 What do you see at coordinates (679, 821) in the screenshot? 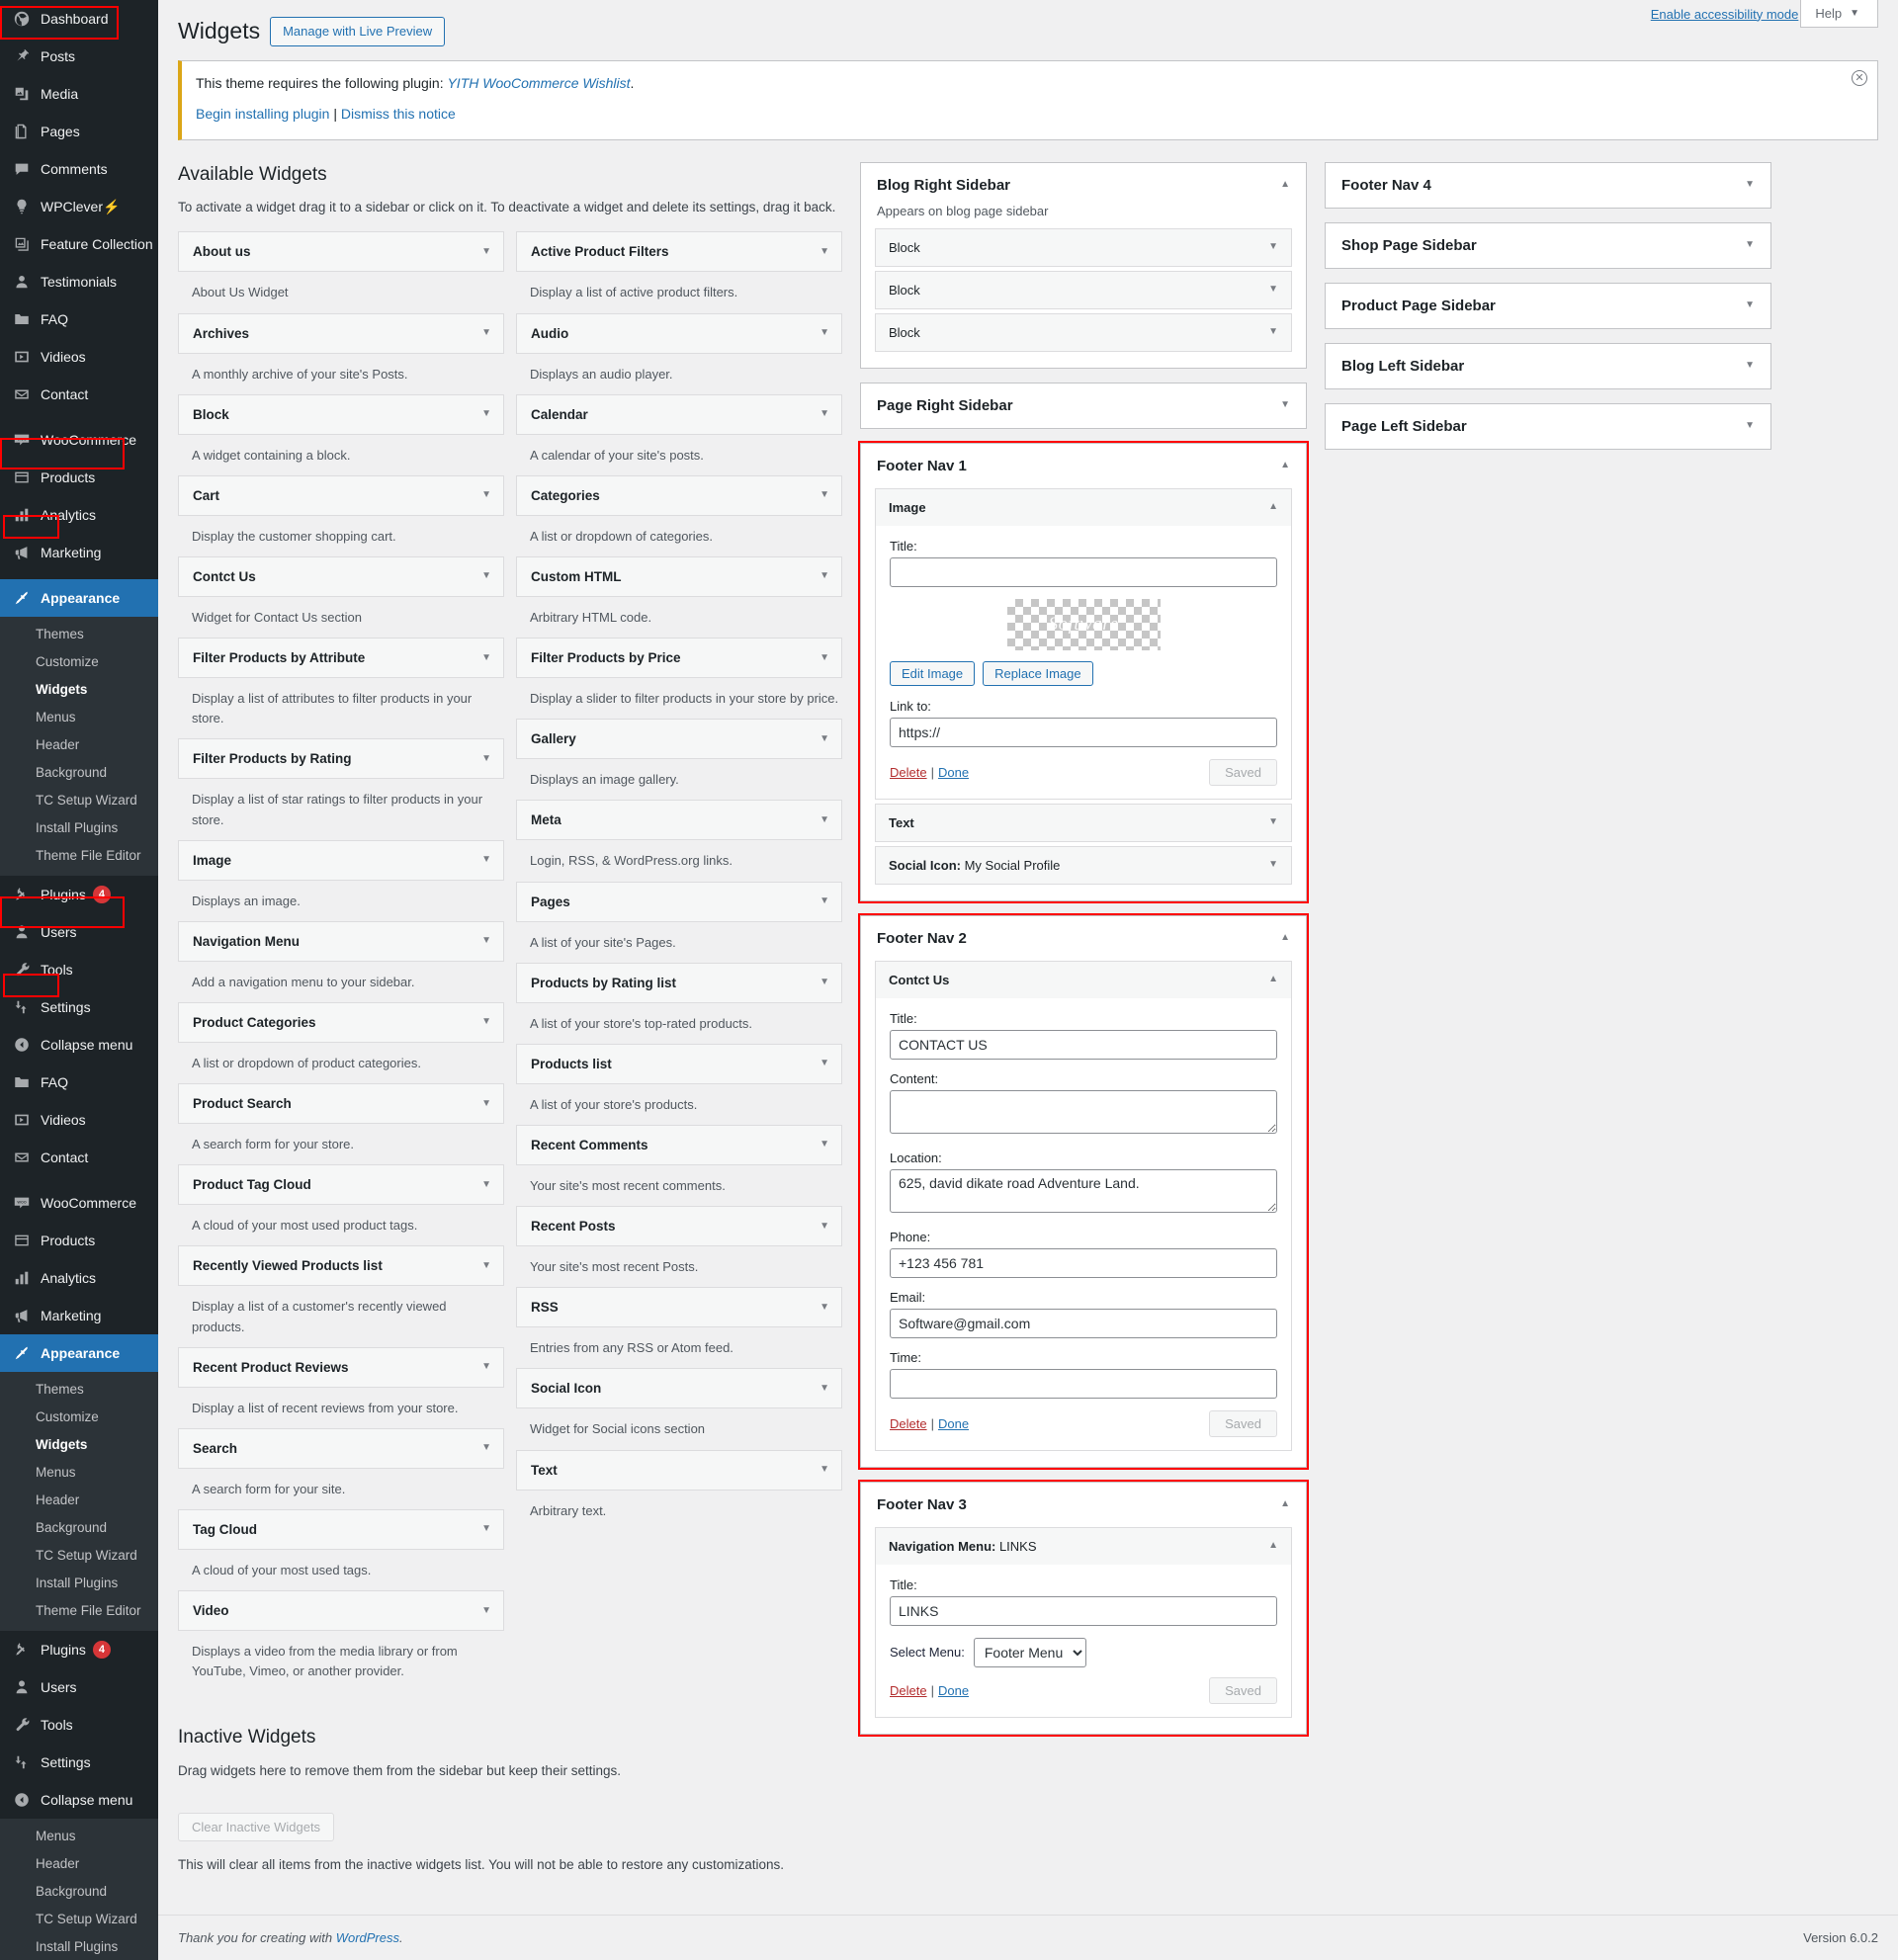
I see `available-widget-meta: Meta ▼` at bounding box center [679, 821].